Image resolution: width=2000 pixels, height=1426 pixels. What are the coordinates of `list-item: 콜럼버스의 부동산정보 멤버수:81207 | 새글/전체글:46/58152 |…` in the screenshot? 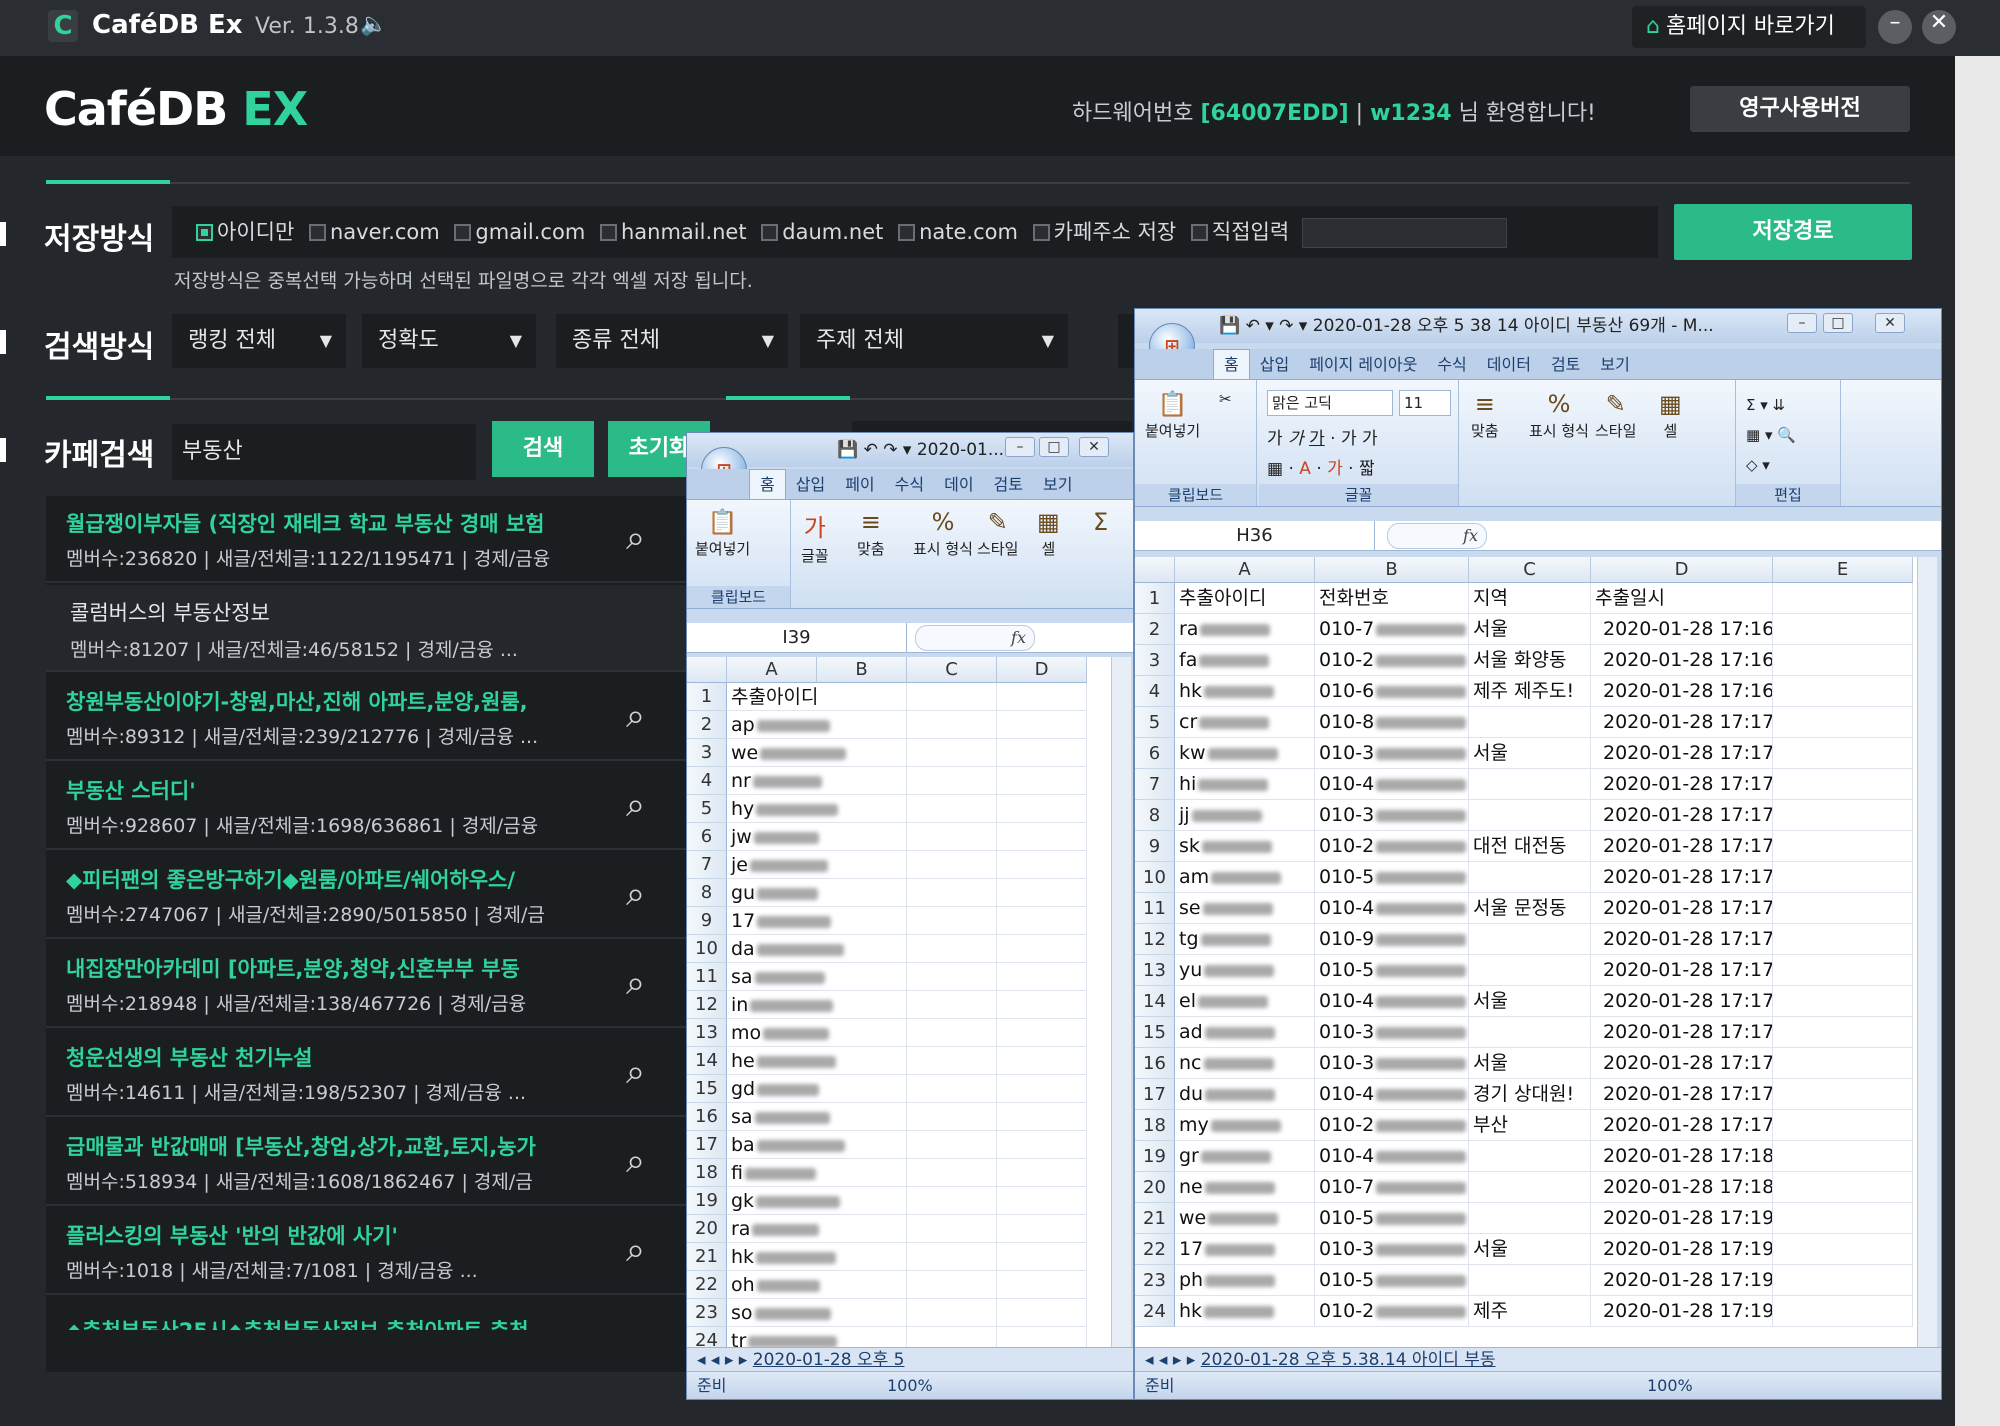 It's located at (366, 628).